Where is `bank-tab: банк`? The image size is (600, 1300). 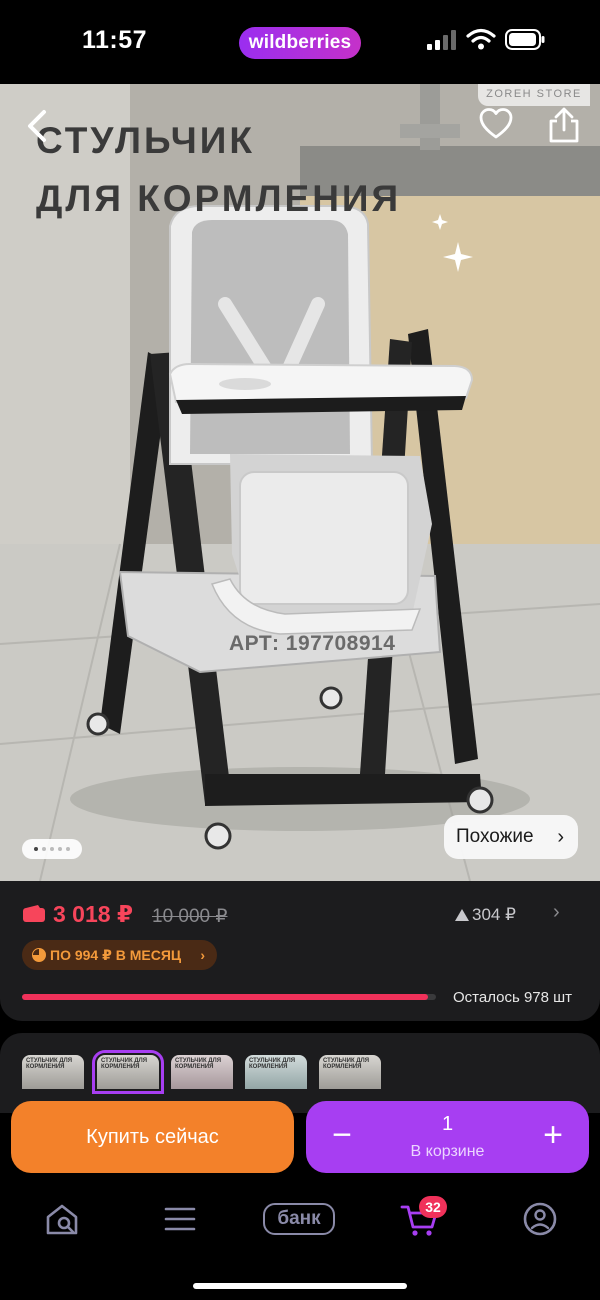 bank-tab: банк is located at coordinates (299, 1219).